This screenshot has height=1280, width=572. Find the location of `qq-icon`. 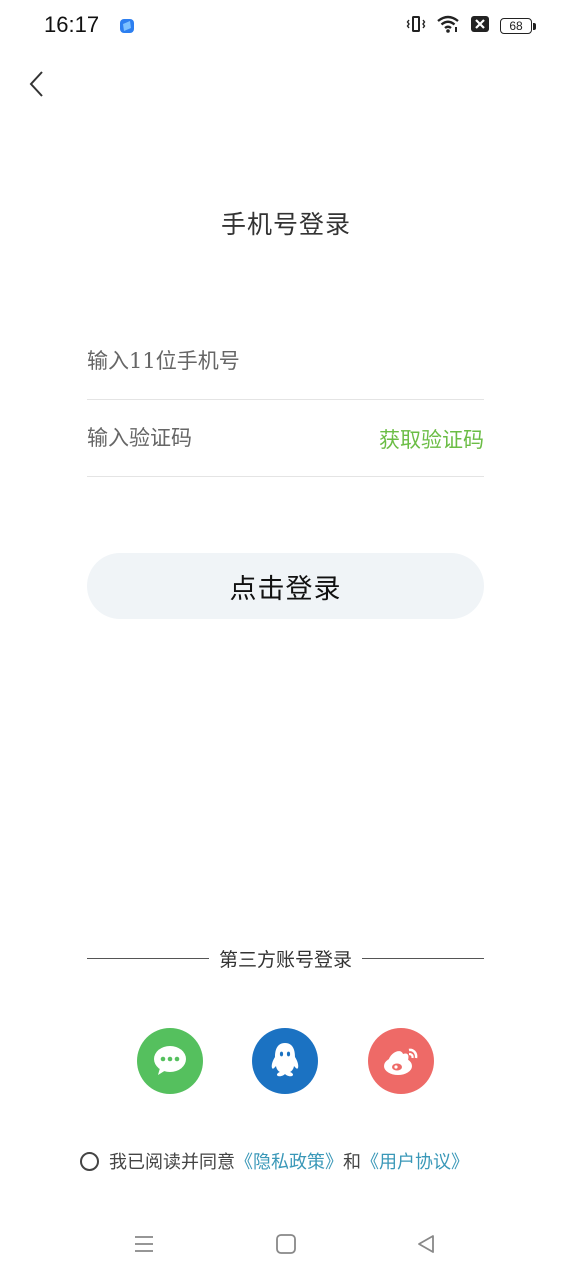

qq-icon is located at coordinates (285, 1060).